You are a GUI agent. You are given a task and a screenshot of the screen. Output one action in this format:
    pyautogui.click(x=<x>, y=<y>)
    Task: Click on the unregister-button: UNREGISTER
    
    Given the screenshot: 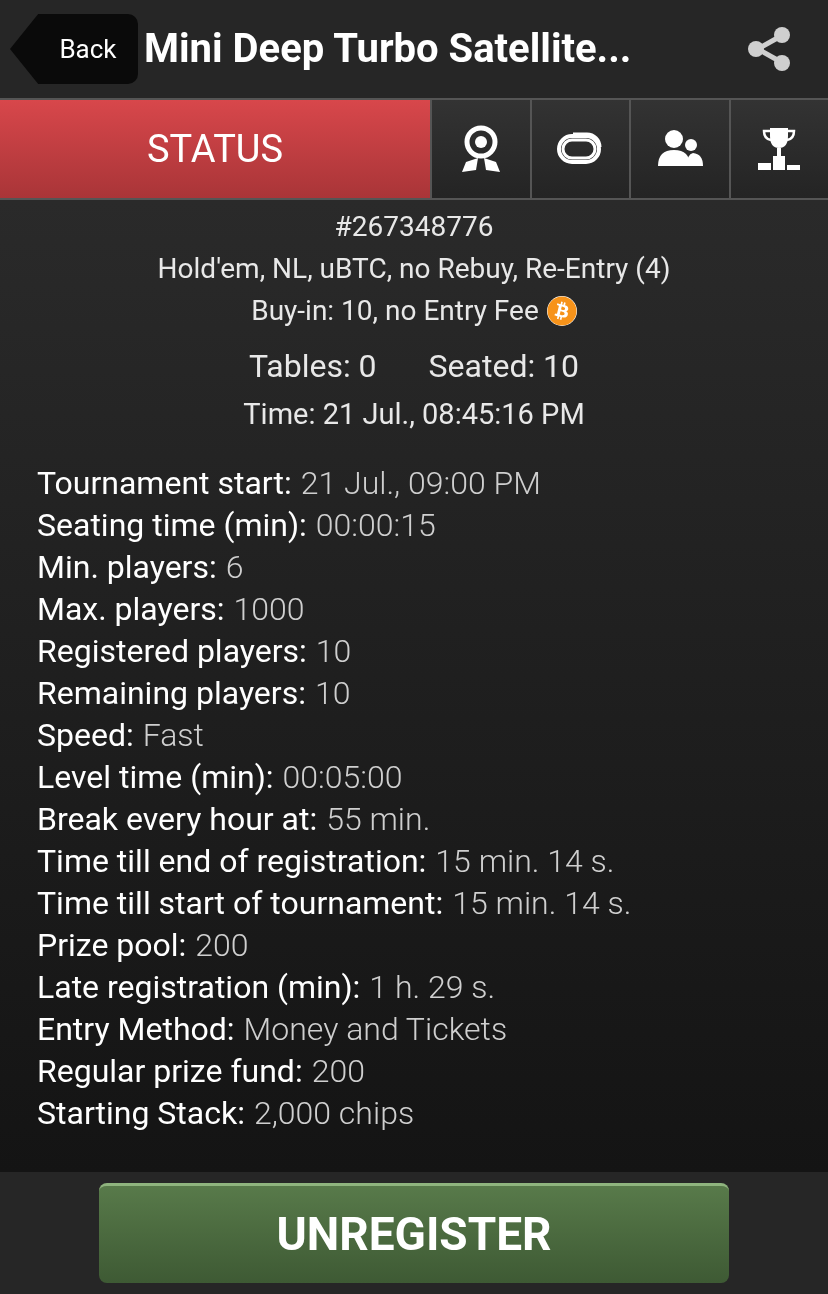 What is the action you would take?
    pyautogui.click(x=414, y=1233)
    